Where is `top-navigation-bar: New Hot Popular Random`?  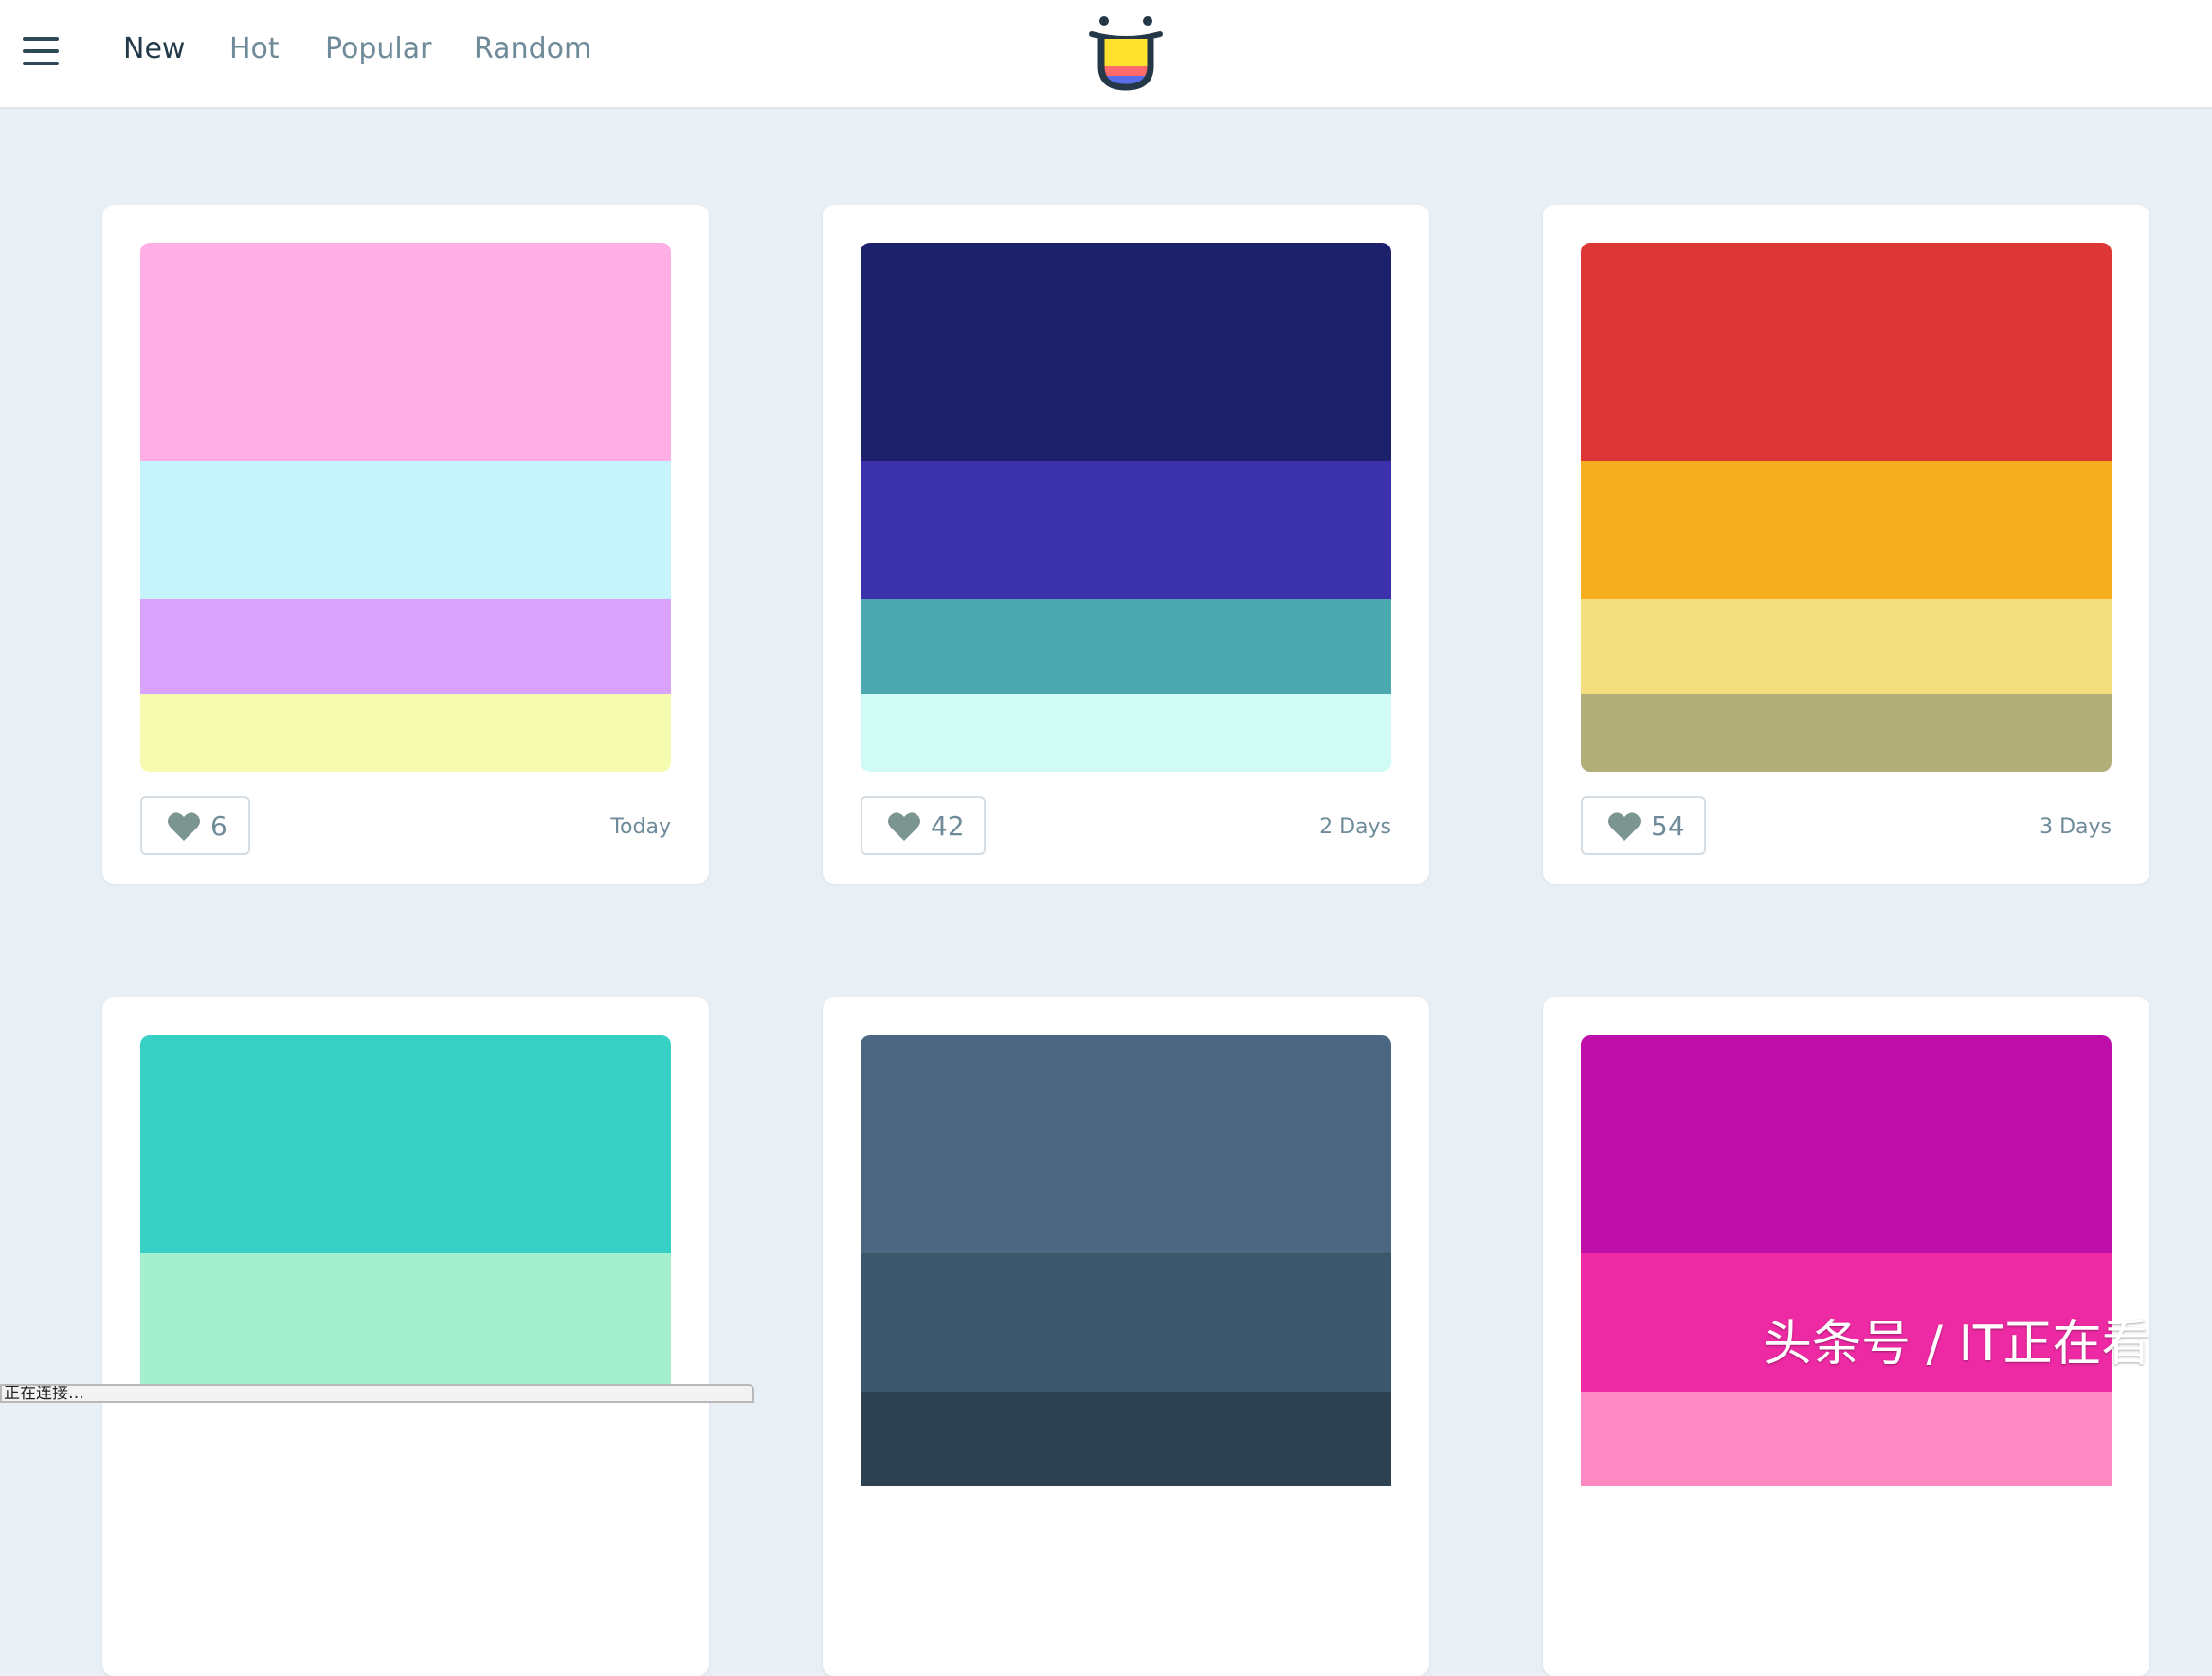 top-navigation-bar: New Hot Popular Random is located at coordinates (1106, 54).